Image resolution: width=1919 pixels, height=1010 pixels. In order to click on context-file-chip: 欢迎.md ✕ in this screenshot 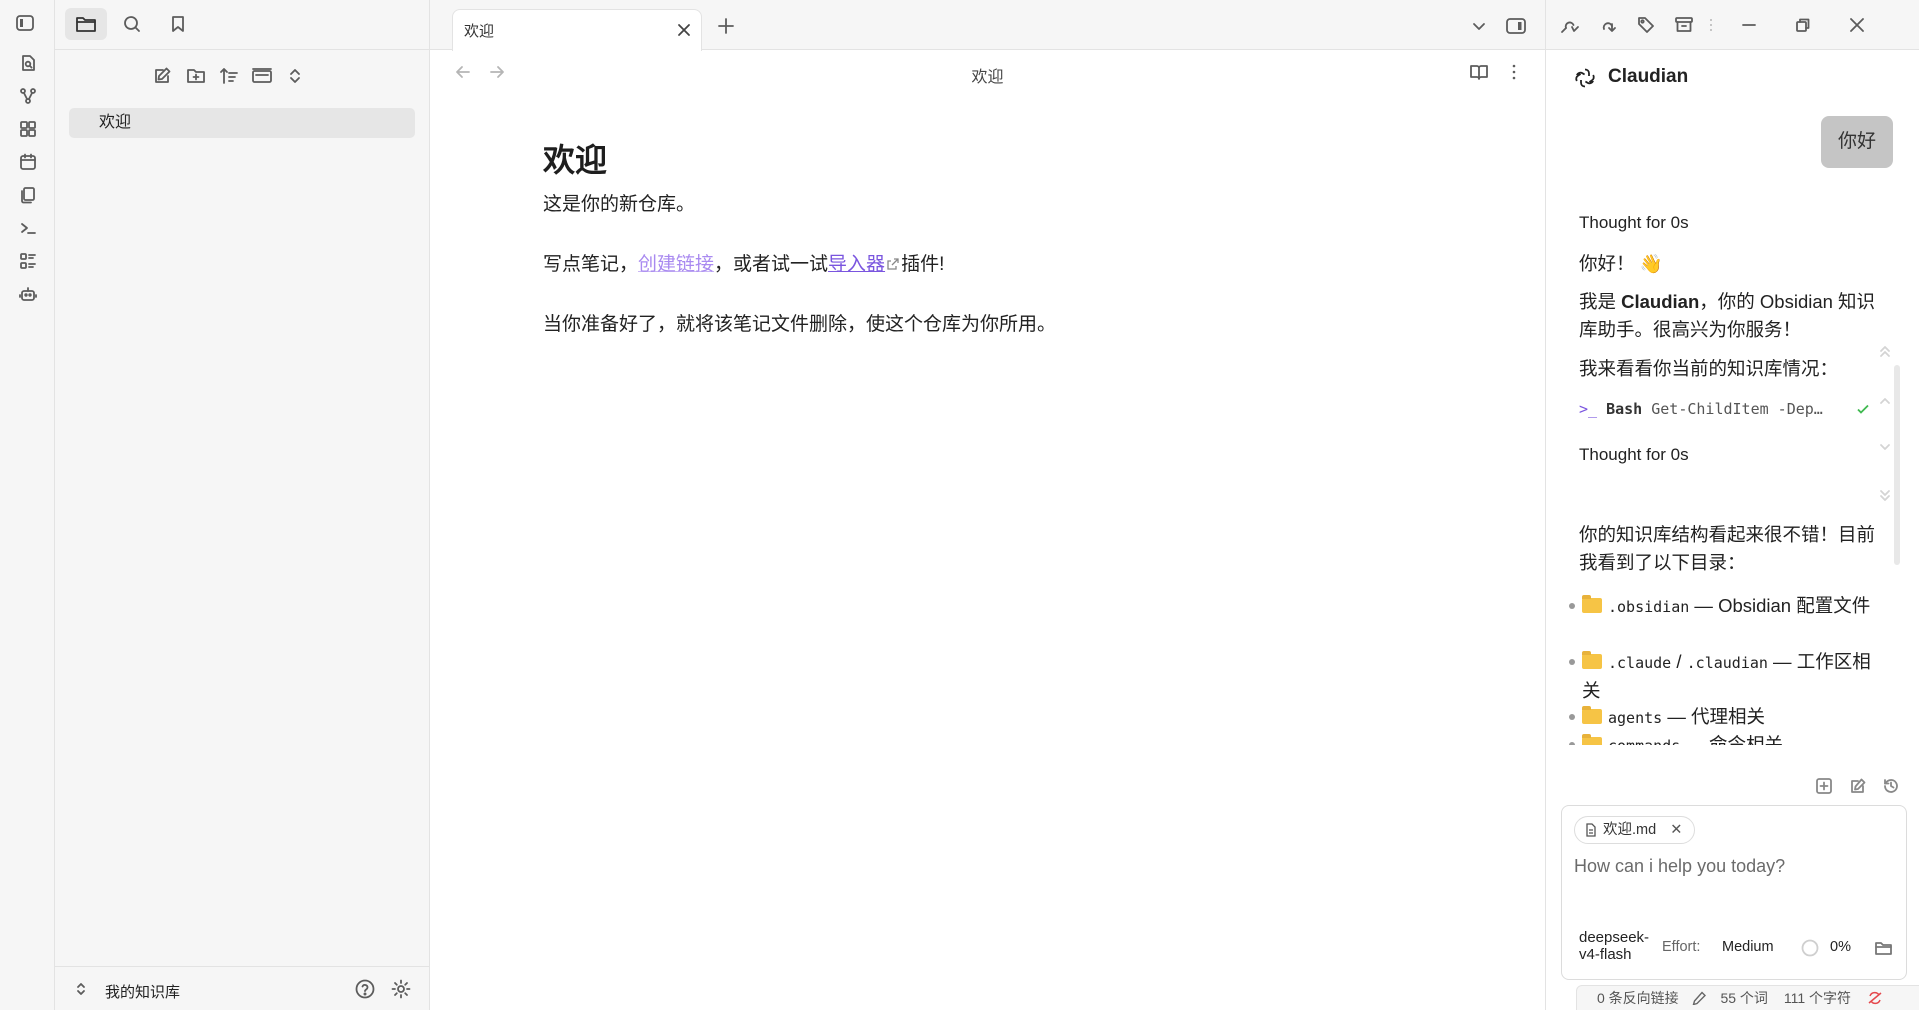, I will do `click(1635, 830)`.